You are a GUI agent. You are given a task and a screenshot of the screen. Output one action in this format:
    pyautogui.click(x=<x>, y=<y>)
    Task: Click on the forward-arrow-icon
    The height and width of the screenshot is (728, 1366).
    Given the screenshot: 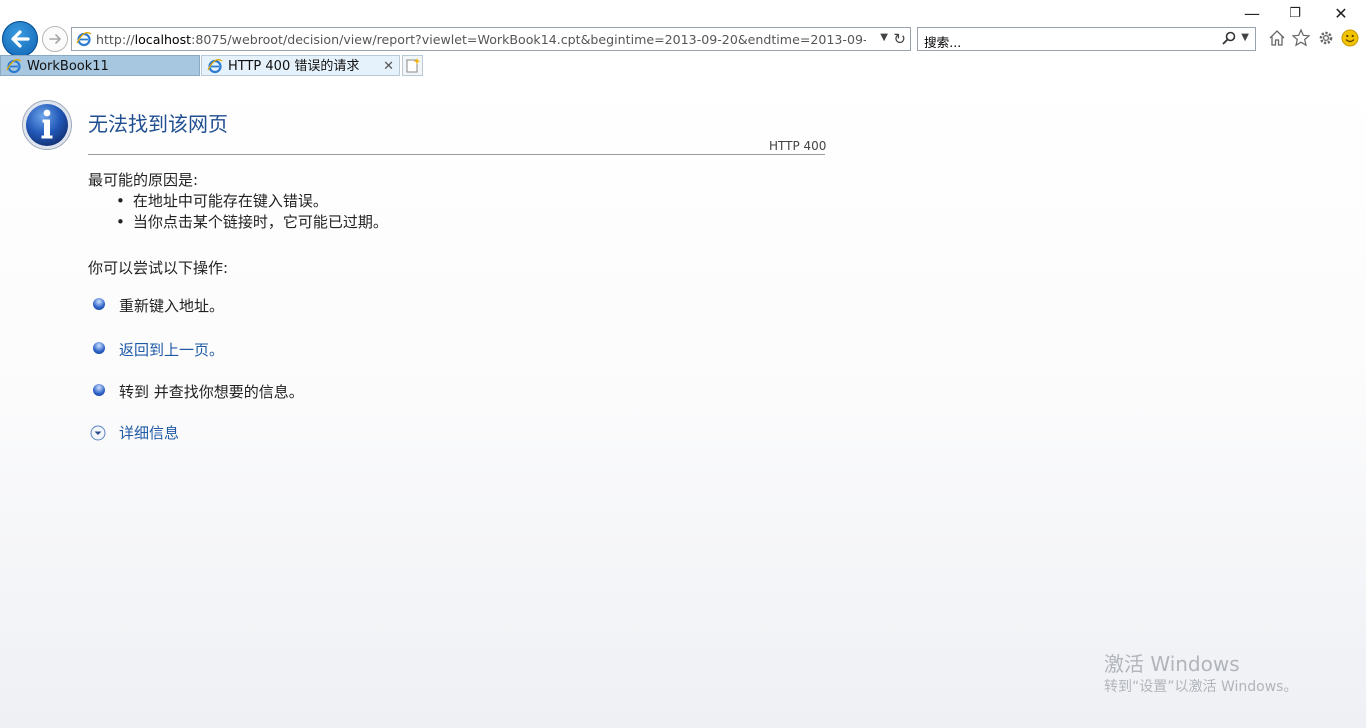 What is the action you would take?
    pyautogui.click(x=55, y=39)
    